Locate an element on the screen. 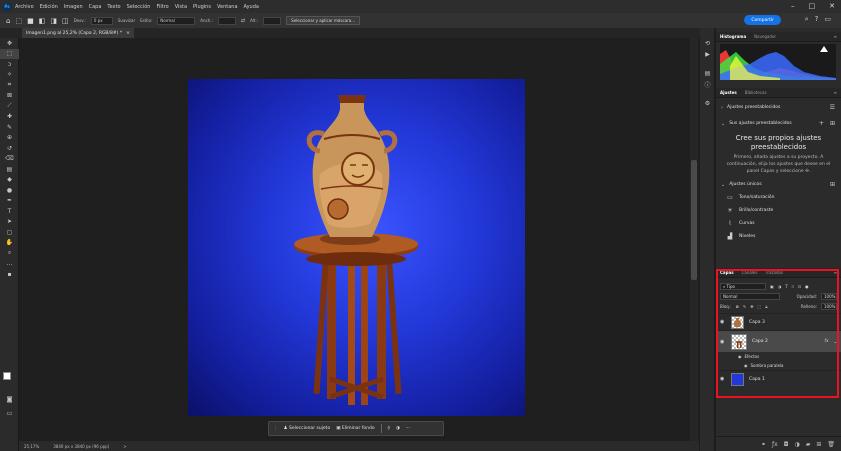  marquee-tool-icon: ⬚ is located at coordinates (18, 21).